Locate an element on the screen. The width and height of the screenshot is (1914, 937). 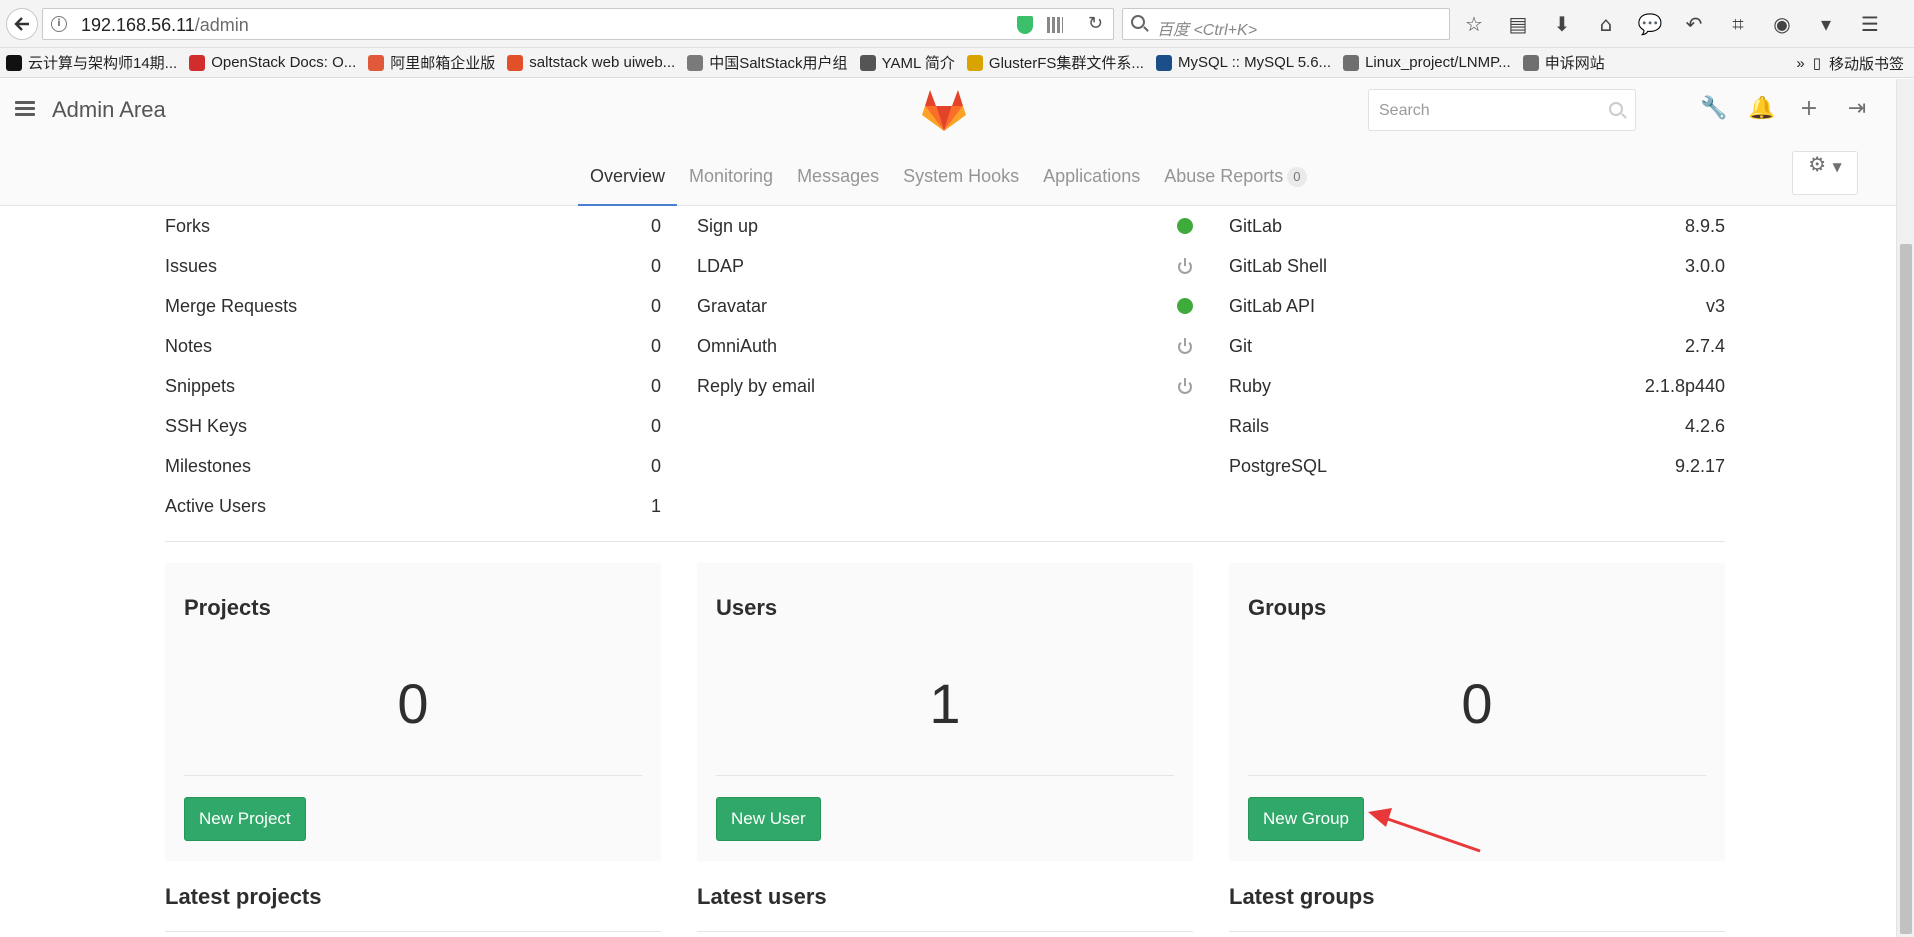
dropdown-icon: ▾ is located at coordinates (1826, 24).